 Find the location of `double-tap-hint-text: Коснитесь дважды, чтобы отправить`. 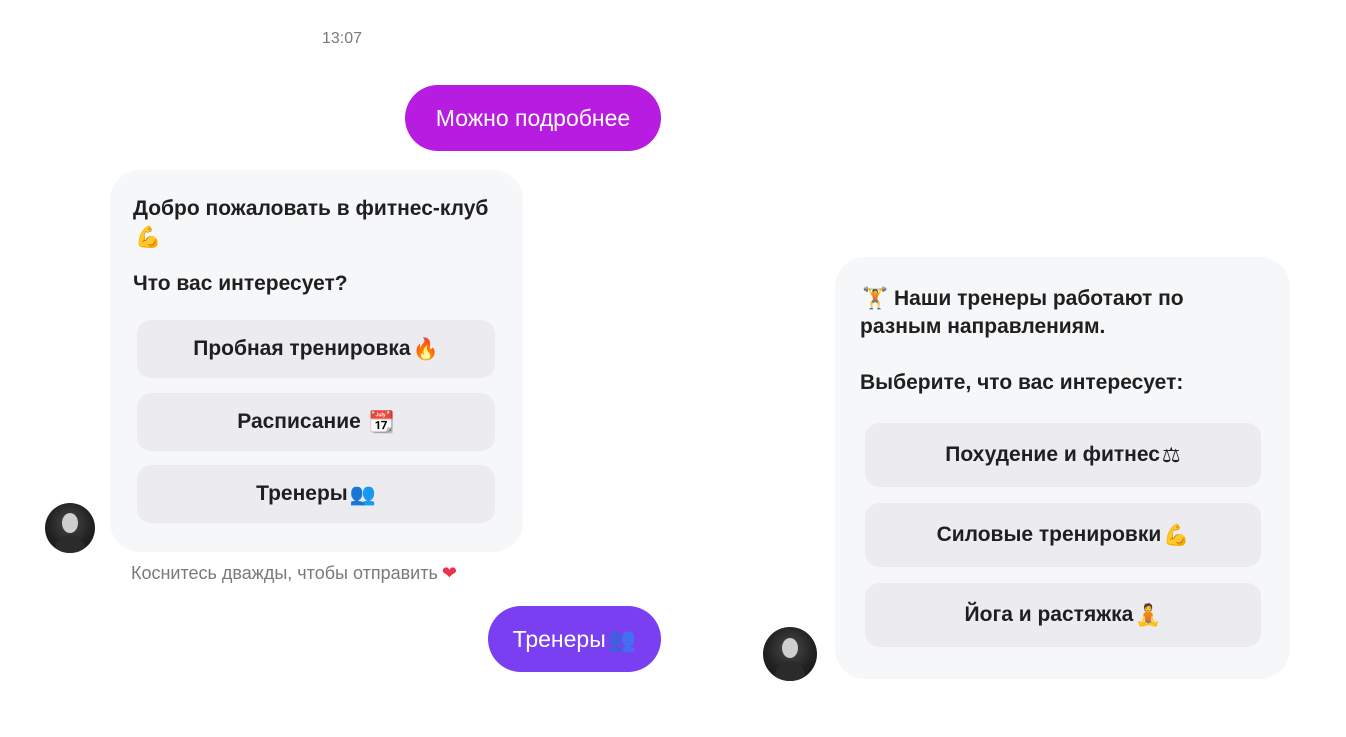

double-tap-hint-text: Коснитесь дважды, чтобы отправить is located at coordinates (284, 573).